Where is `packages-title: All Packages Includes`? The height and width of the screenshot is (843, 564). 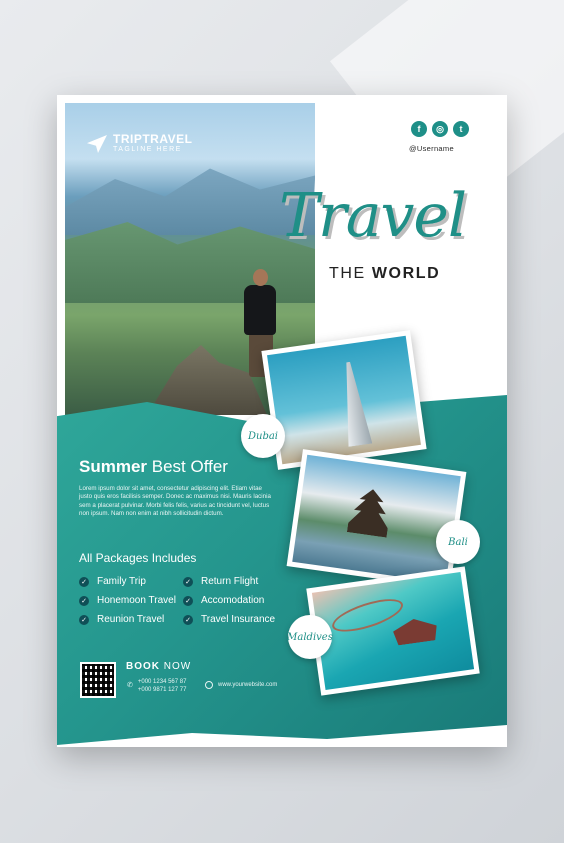 packages-title: All Packages Includes is located at coordinates (138, 558).